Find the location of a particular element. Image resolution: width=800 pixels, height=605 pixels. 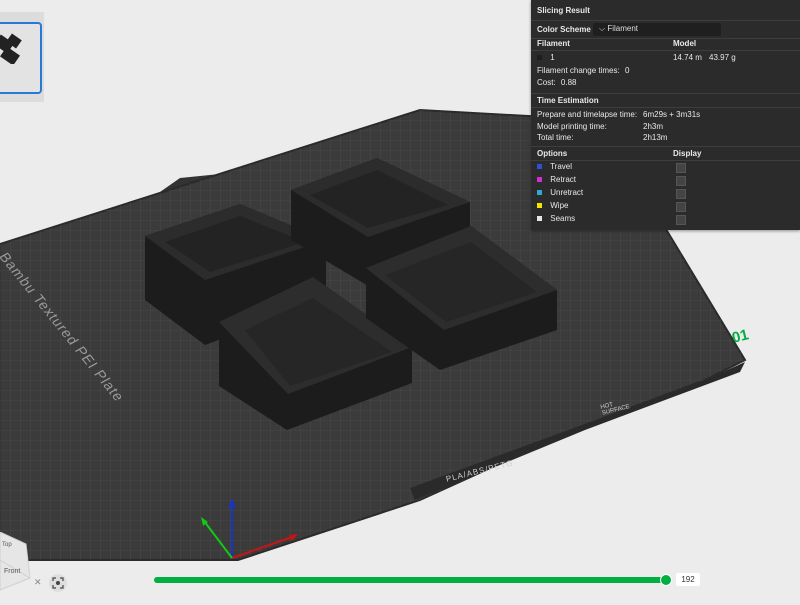

view-cube-top: Top is located at coordinates (7, 545).